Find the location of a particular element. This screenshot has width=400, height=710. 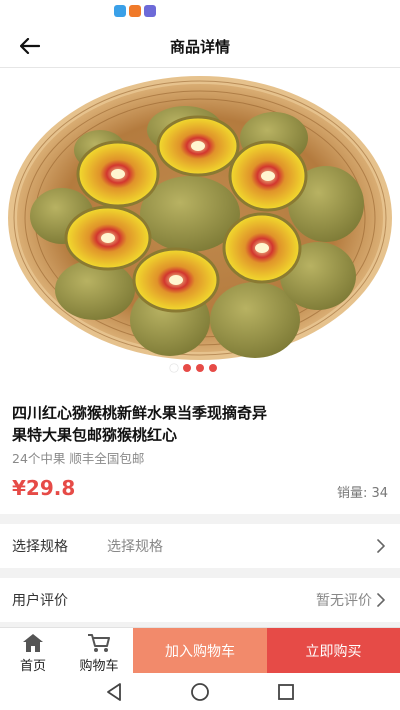

add-to-cart-button: 加入购物车 is located at coordinates (200, 651).